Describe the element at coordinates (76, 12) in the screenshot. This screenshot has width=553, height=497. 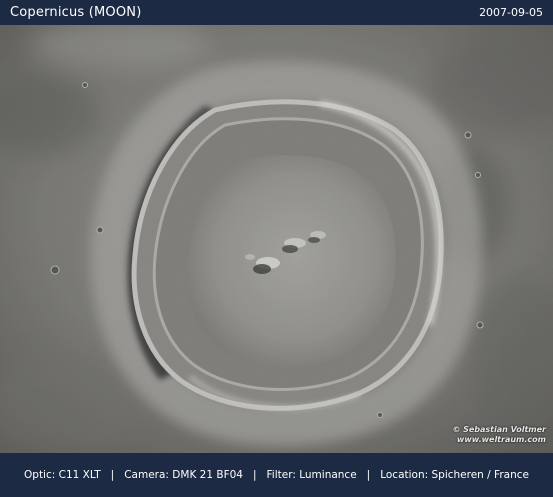
I see `image-title: Copernicus (MOON)` at that location.